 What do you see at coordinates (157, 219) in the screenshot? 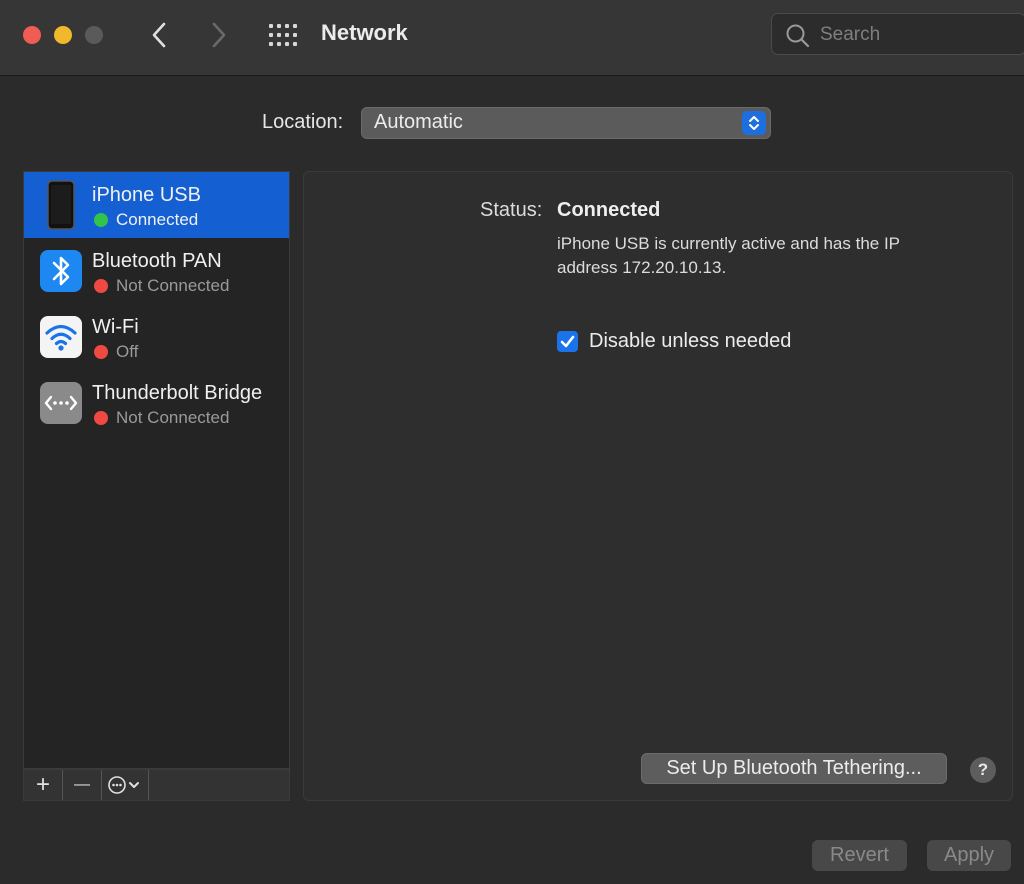
I see `service-status: Connected` at bounding box center [157, 219].